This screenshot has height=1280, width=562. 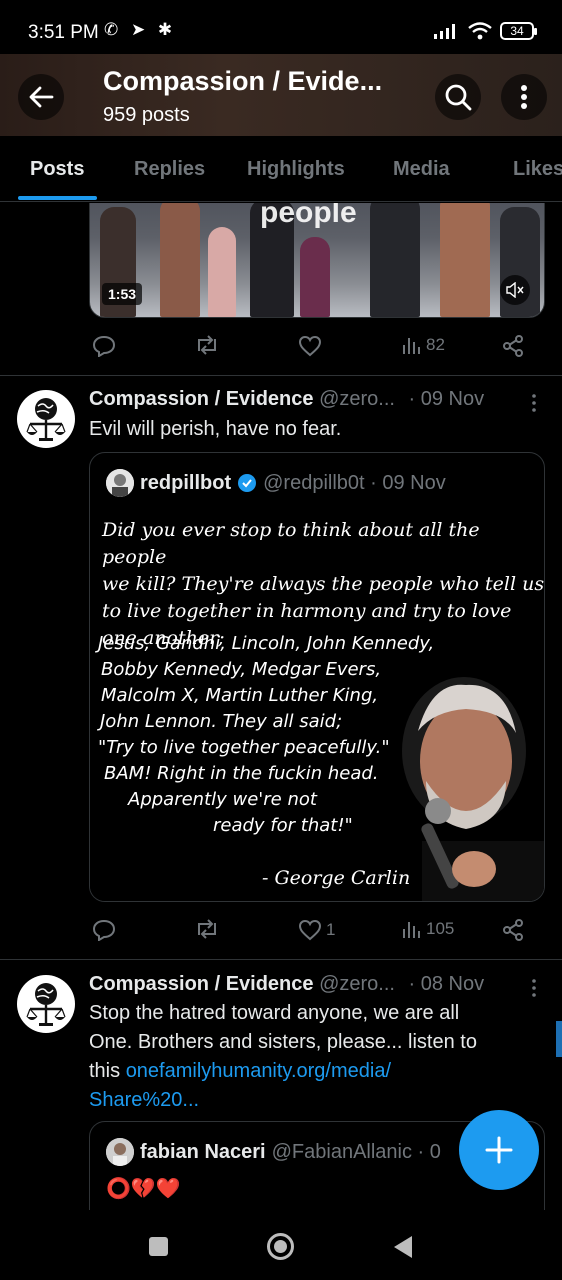 I want to click on tab-highlights: Highlights, so click(x=296, y=169).